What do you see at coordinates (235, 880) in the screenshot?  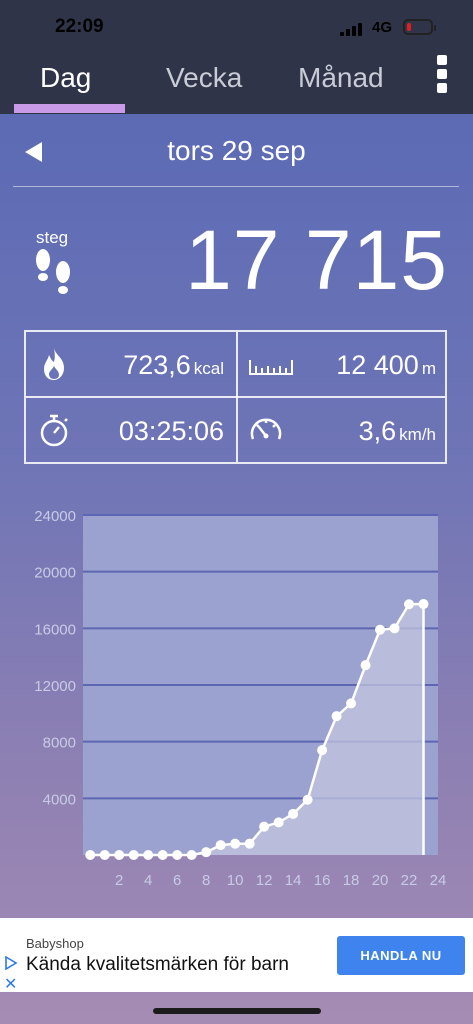 I see `x-tick-label: 10` at bounding box center [235, 880].